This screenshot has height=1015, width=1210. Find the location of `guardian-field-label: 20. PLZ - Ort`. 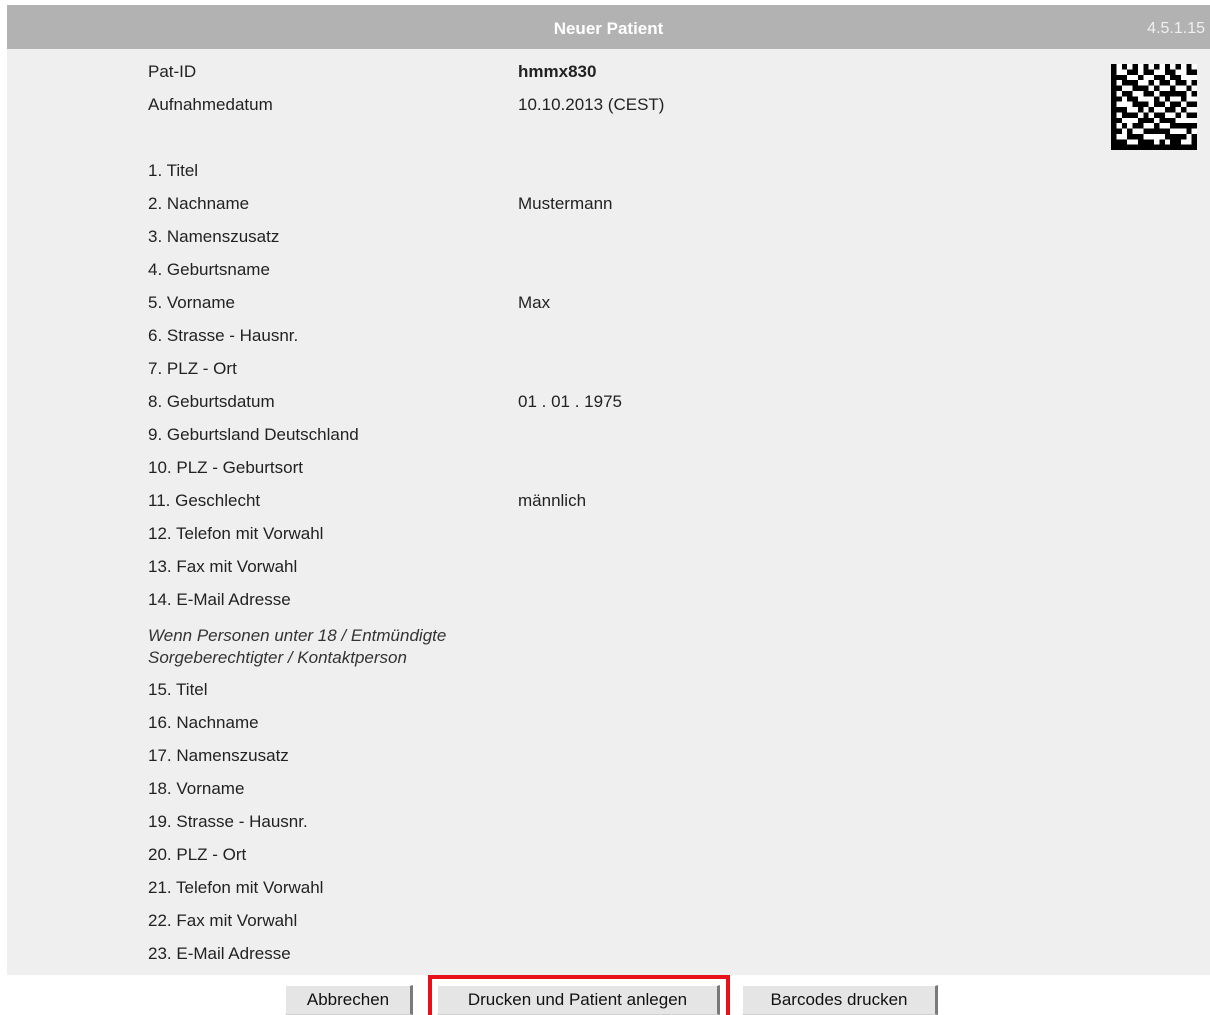

guardian-field-label: 20. PLZ - Ort is located at coordinates (197, 854).